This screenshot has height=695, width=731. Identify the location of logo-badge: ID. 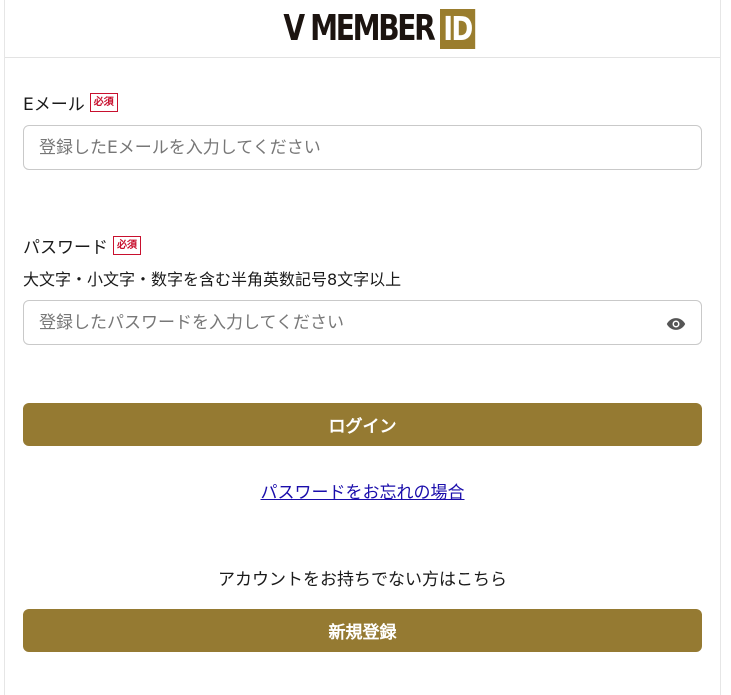
(457, 28).